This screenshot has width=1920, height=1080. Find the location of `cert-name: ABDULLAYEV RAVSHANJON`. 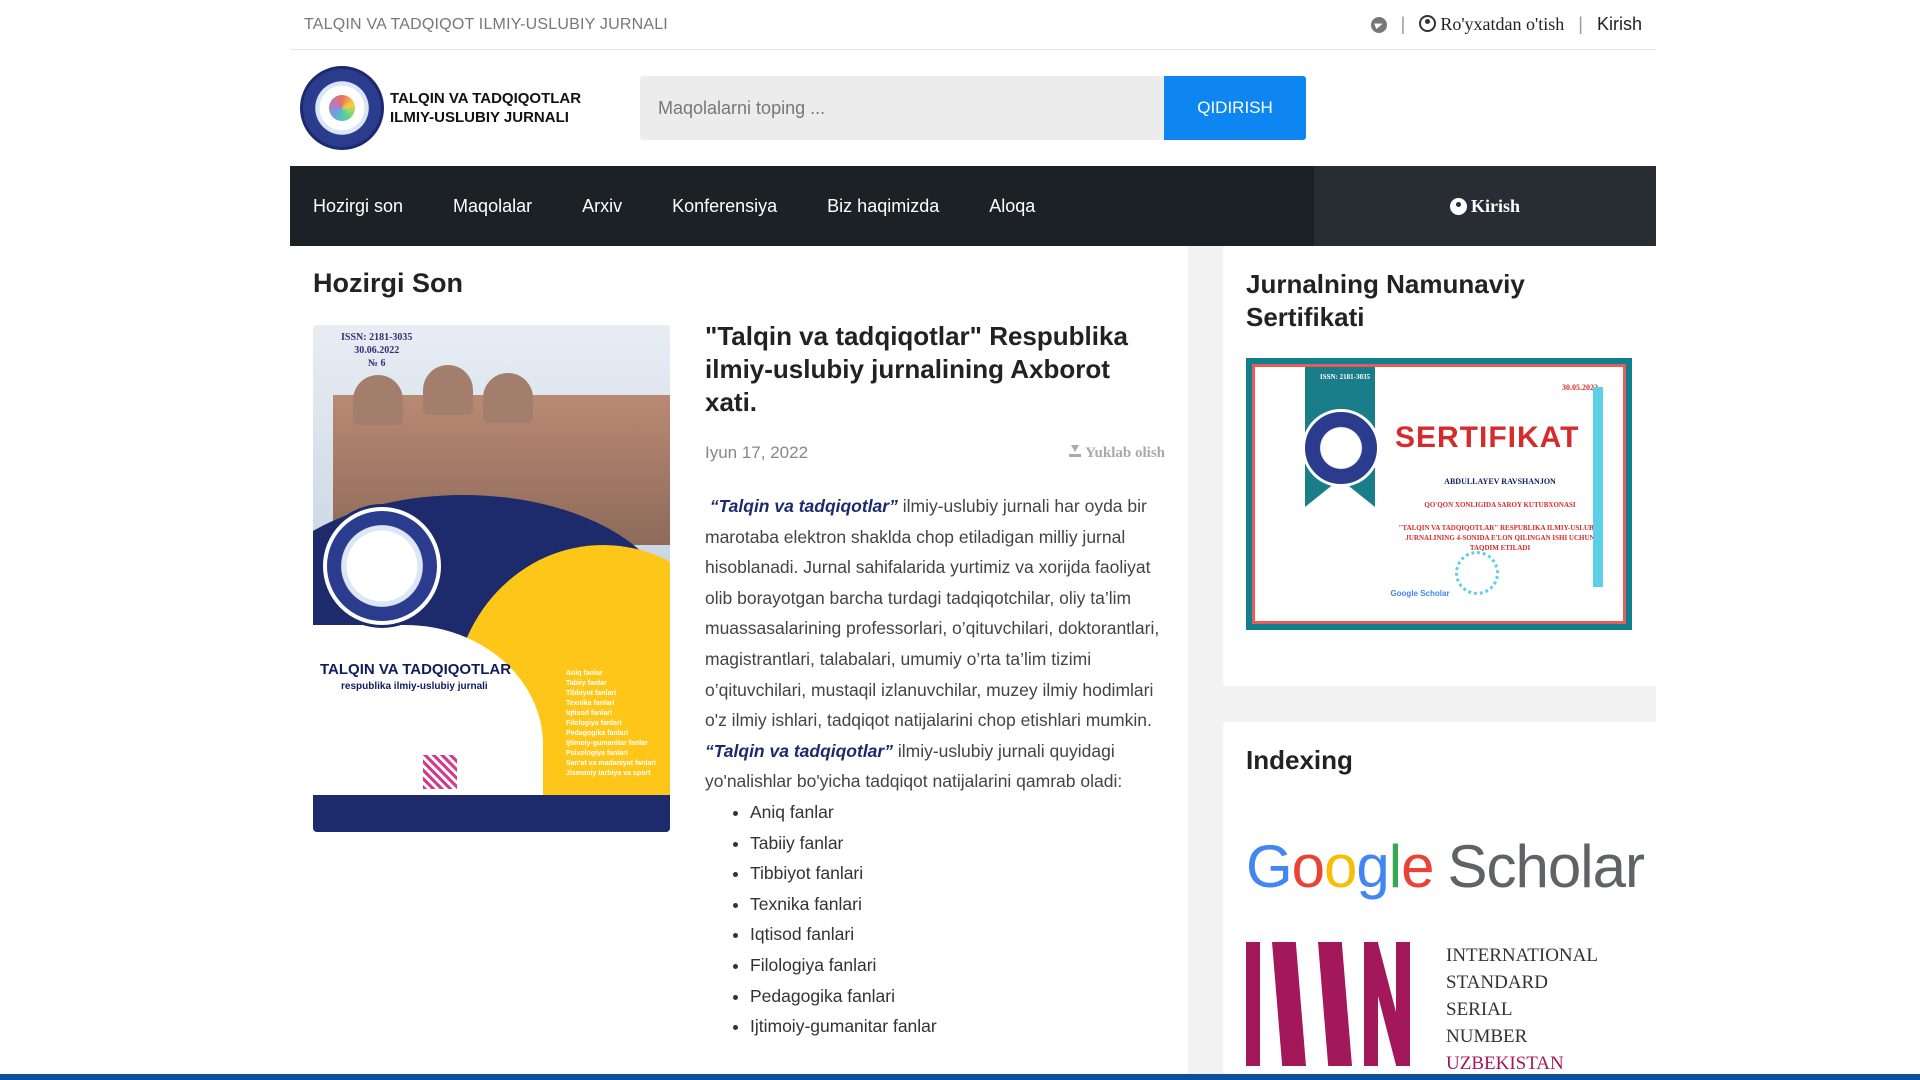

cert-name: ABDULLAYEV RAVSHANJON is located at coordinates (1500, 481).